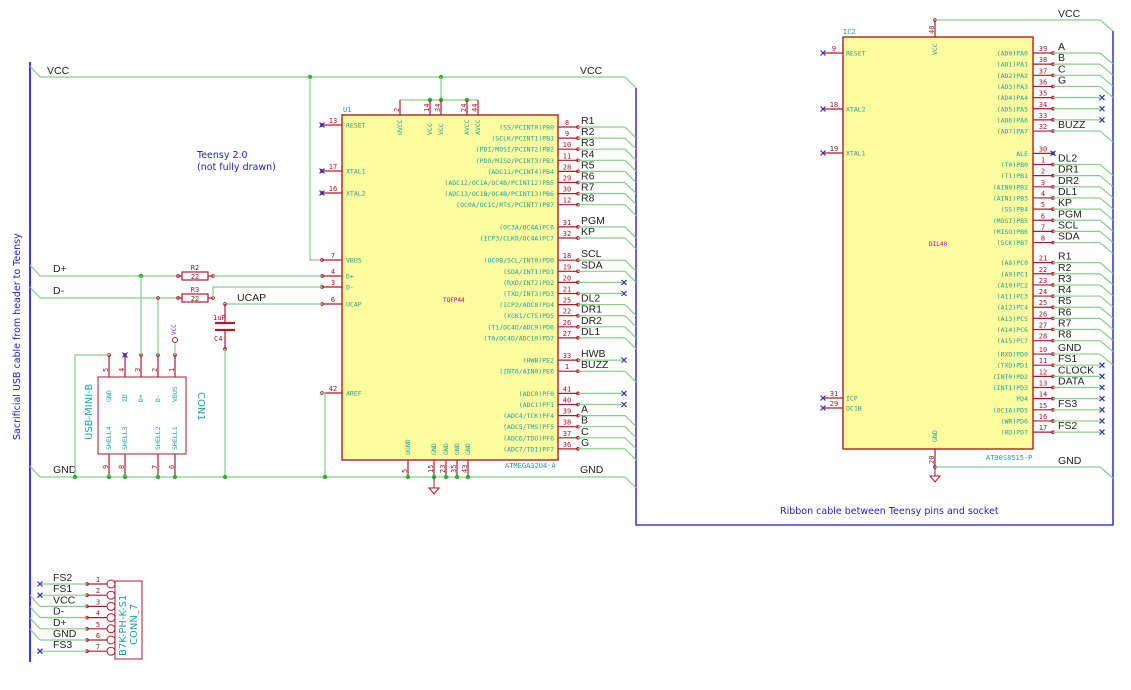 This screenshot has width=1131, height=690. I want to click on pin-name: (OC3A/OC4A)PC6, so click(526, 227).